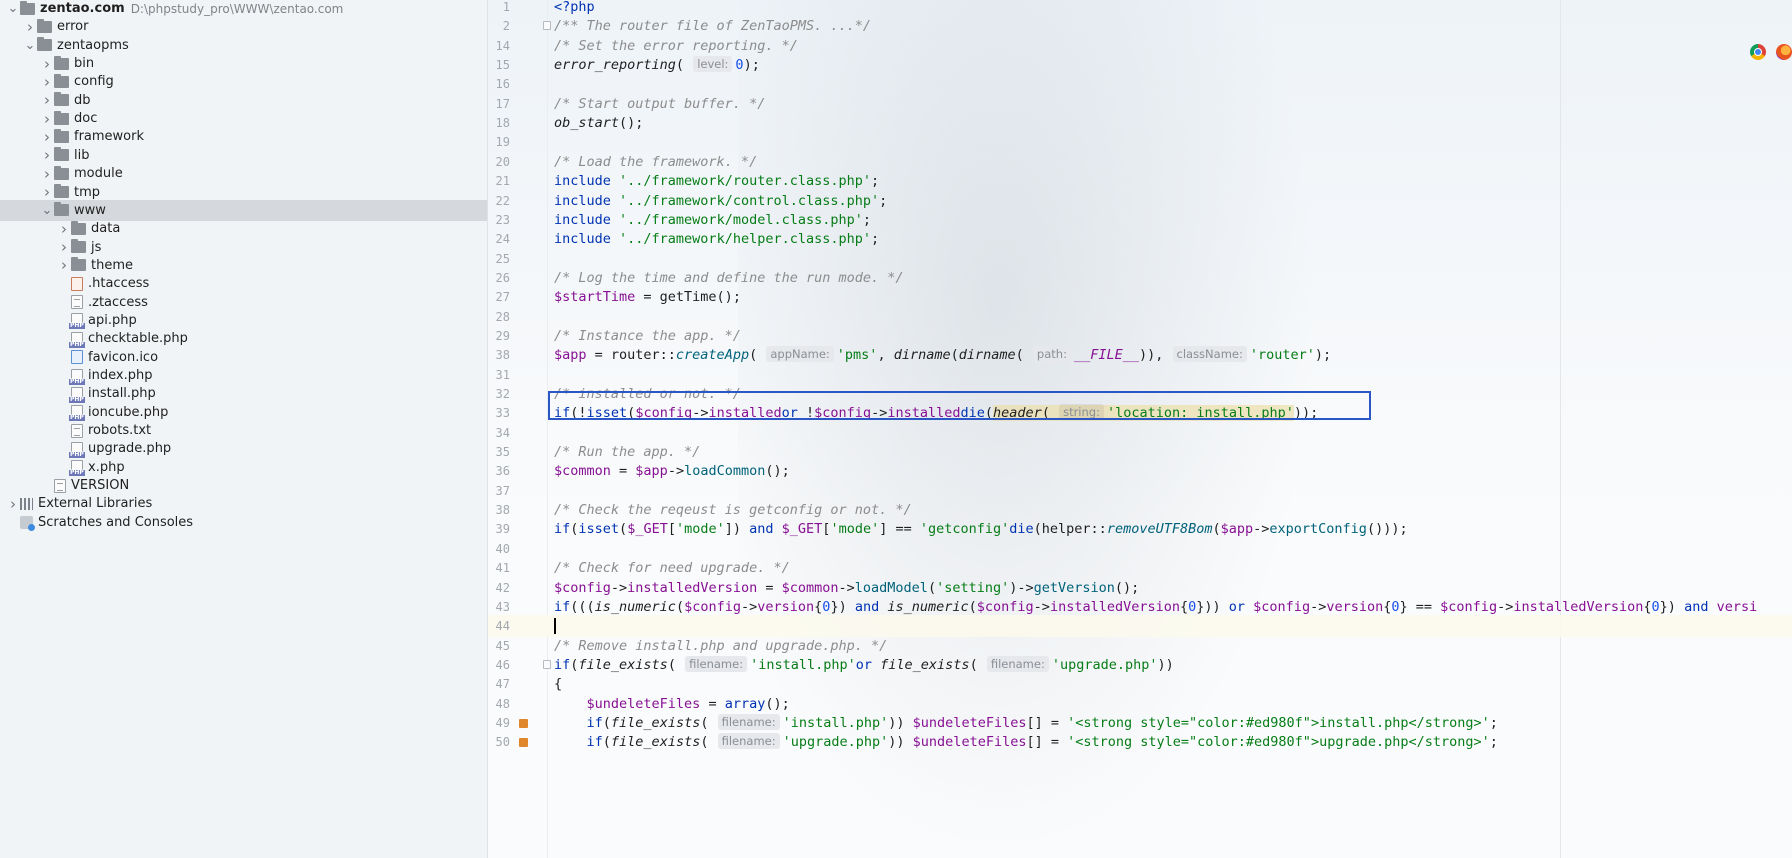  I want to click on browser-preview-icons, so click(1771, 52).